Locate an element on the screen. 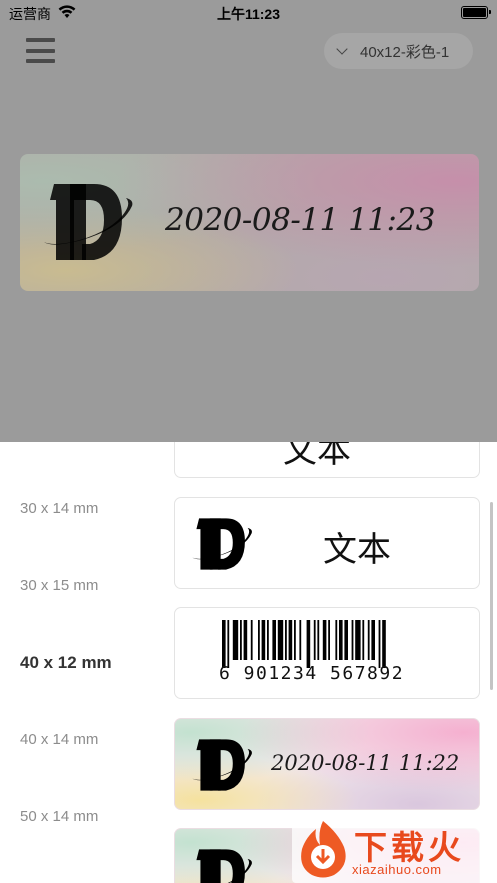 This screenshot has height=883, width=497. flame-logo-icon is located at coordinates (323, 849).